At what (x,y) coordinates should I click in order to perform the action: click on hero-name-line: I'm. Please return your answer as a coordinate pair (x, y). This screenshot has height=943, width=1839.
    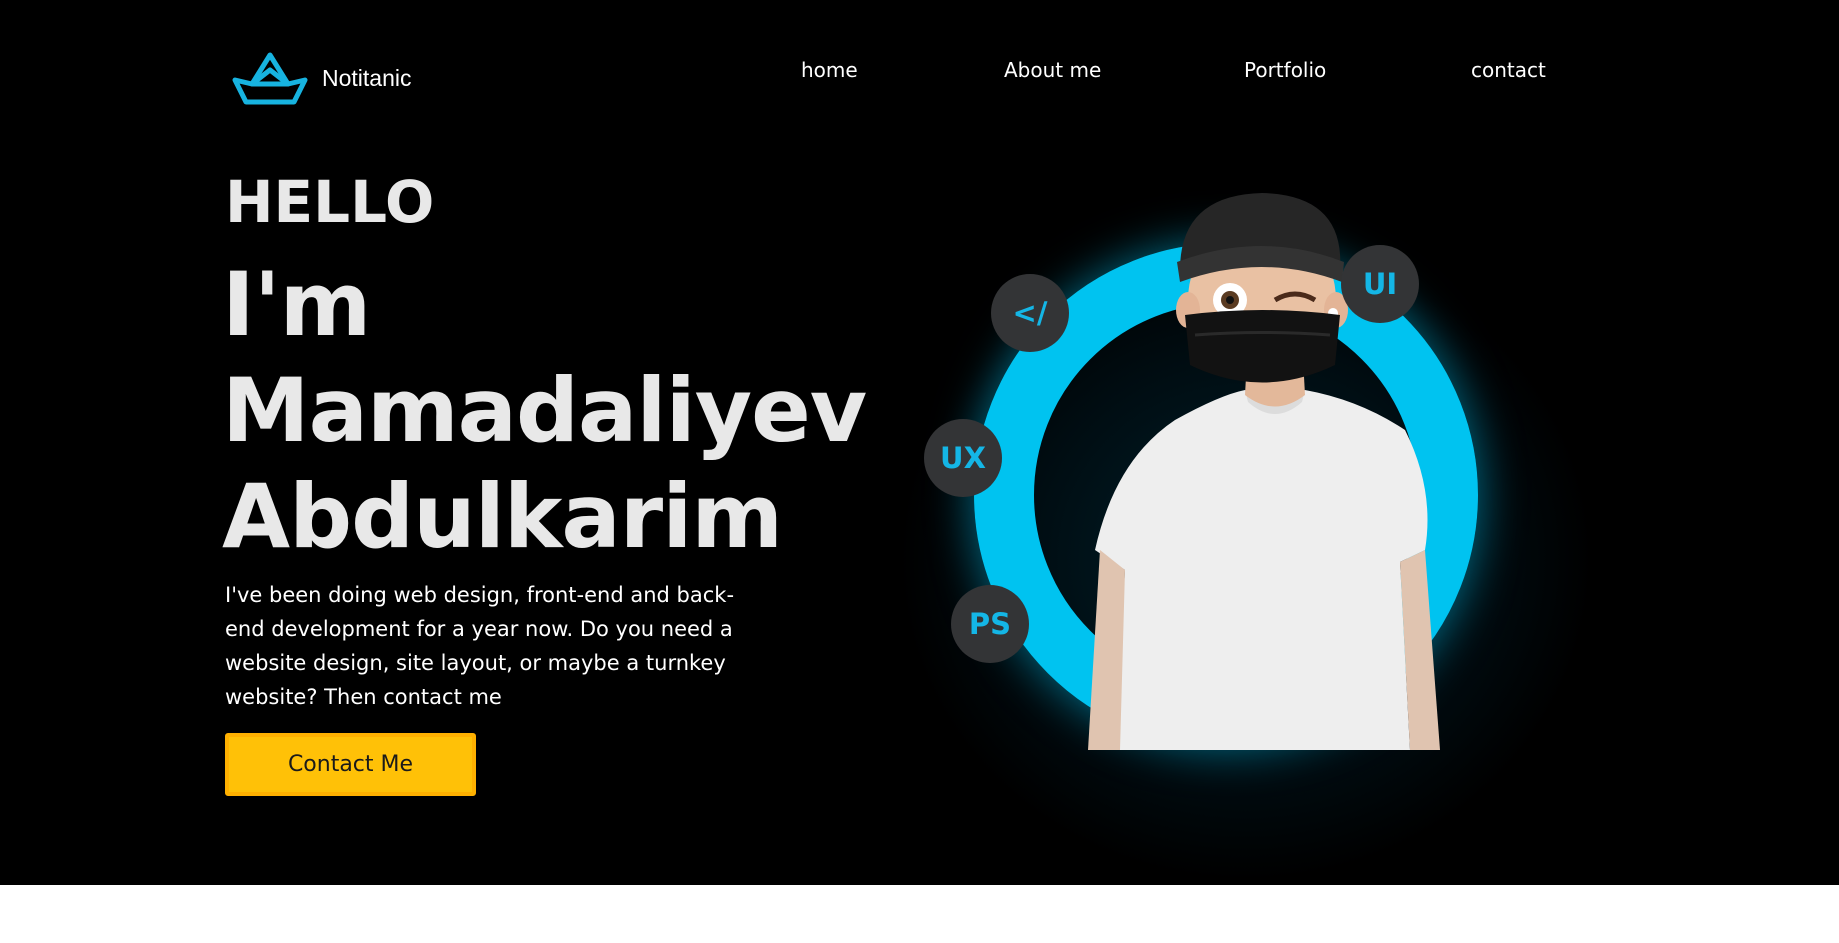
    Looking at the image, I should click on (296, 304).